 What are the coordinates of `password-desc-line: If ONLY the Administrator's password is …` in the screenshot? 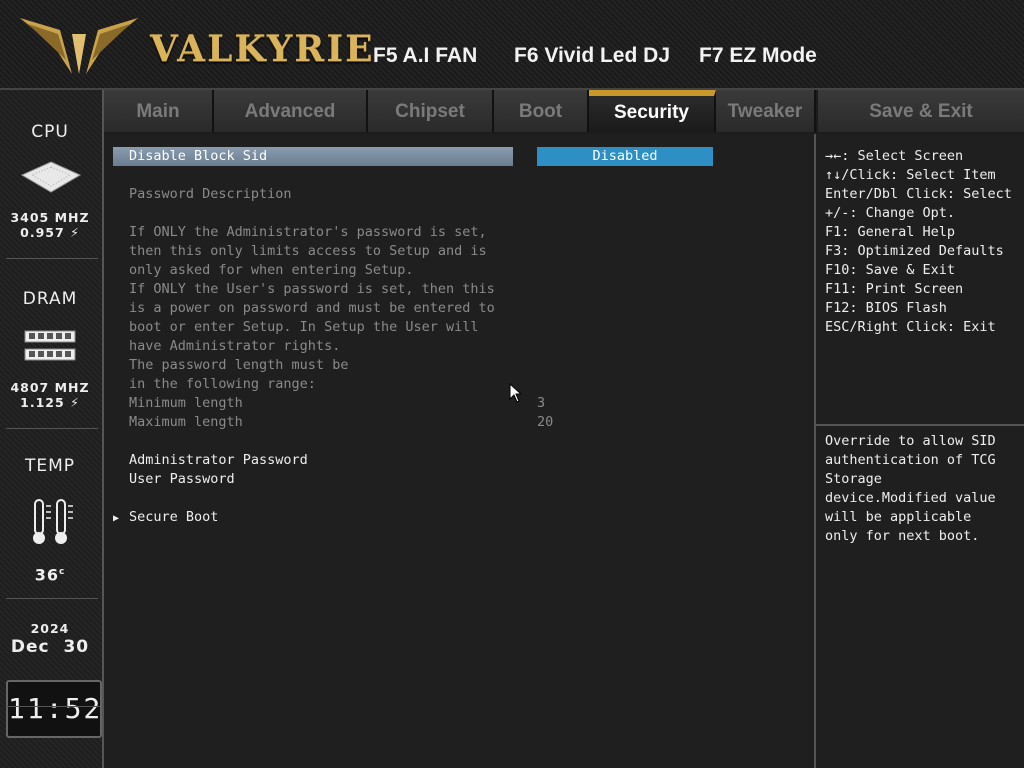 It's located at (308, 232).